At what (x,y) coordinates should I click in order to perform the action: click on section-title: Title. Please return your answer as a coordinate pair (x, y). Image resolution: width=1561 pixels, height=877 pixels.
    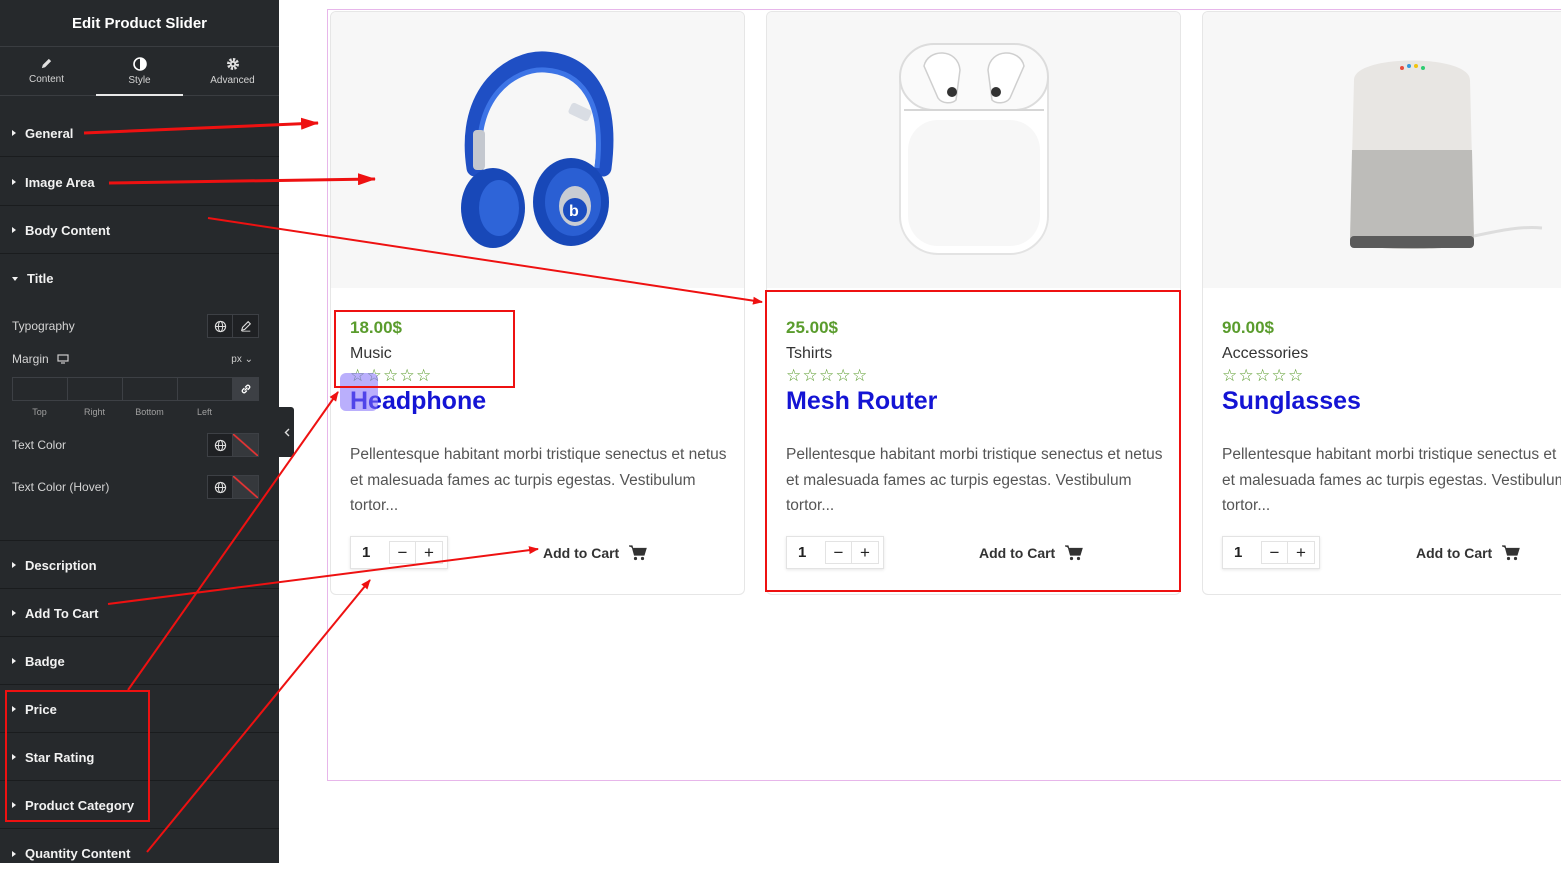
    Looking at the image, I should click on (139, 278).